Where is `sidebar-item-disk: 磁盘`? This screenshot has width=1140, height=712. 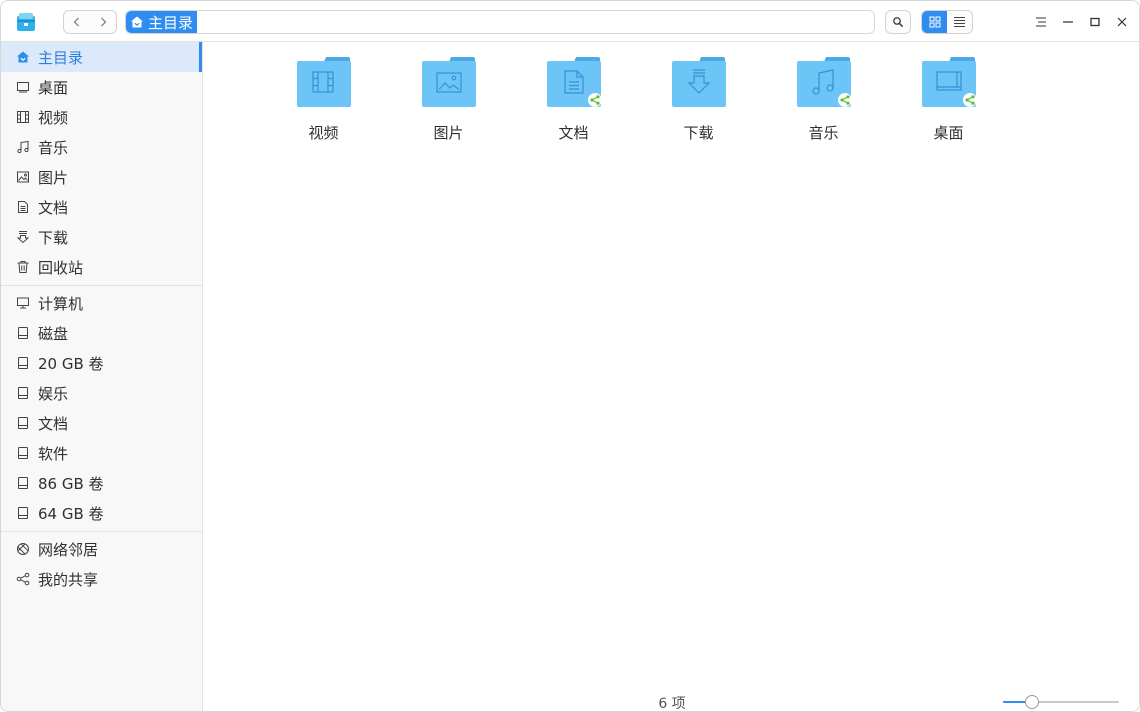
sidebar-item-disk: 磁盘 is located at coordinates (101, 333).